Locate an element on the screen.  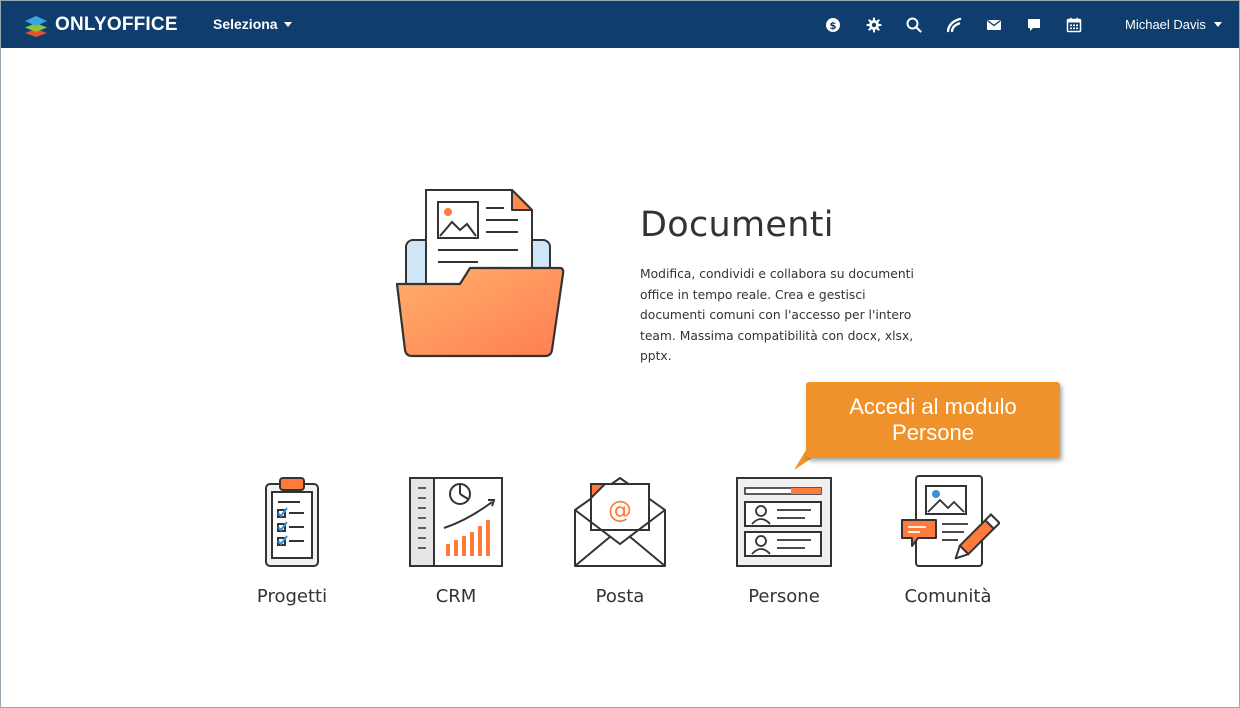
payments-icon: $ is located at coordinates (833, 25).